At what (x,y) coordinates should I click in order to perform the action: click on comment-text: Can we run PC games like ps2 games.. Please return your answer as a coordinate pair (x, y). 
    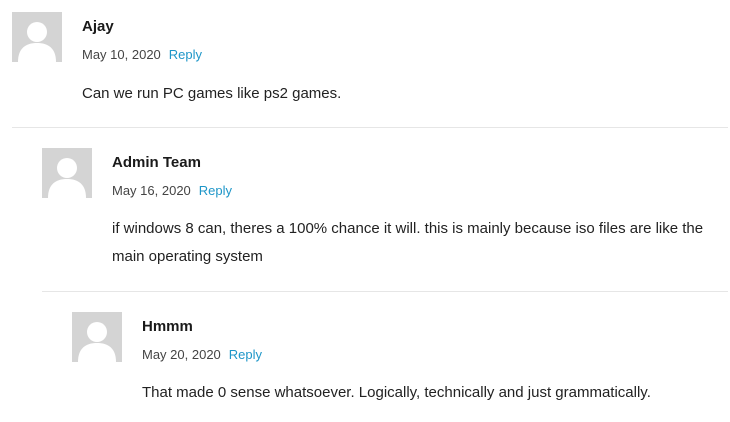
    Looking at the image, I should click on (212, 93).